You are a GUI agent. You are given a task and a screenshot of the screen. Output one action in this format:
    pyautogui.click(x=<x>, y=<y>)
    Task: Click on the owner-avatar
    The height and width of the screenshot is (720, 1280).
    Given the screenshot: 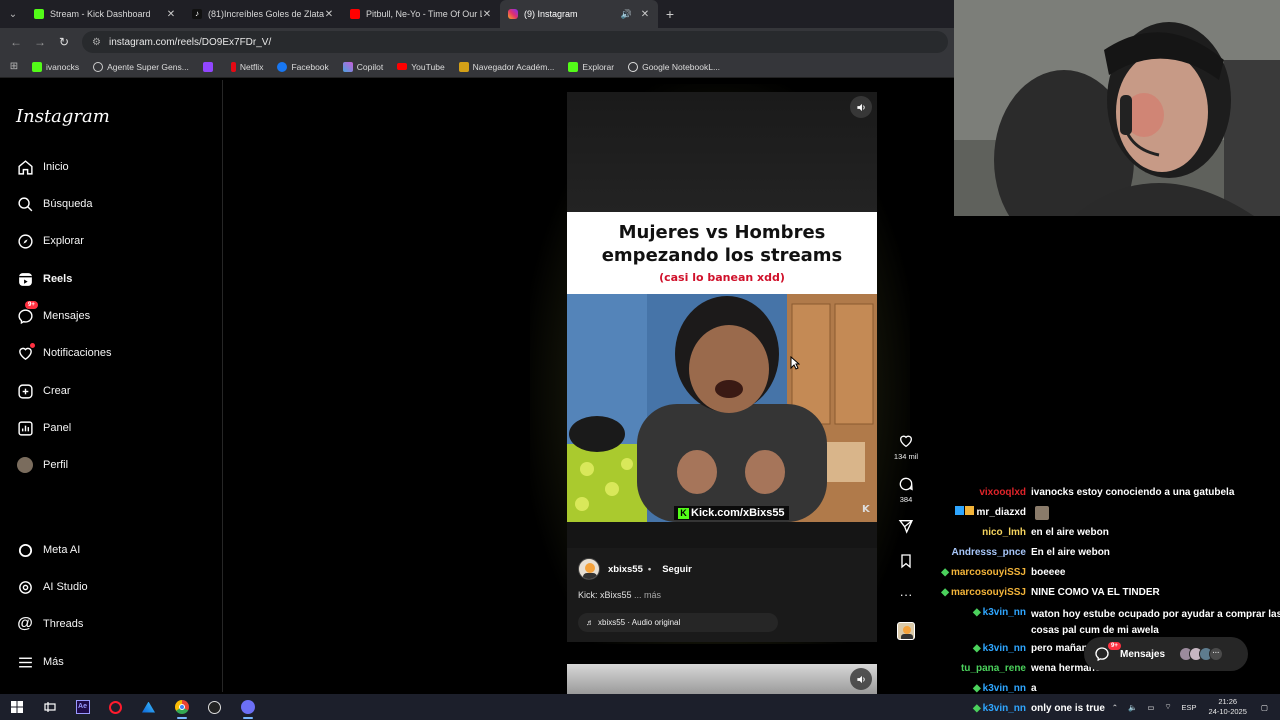 What is the action you would take?
    pyautogui.click(x=589, y=569)
    